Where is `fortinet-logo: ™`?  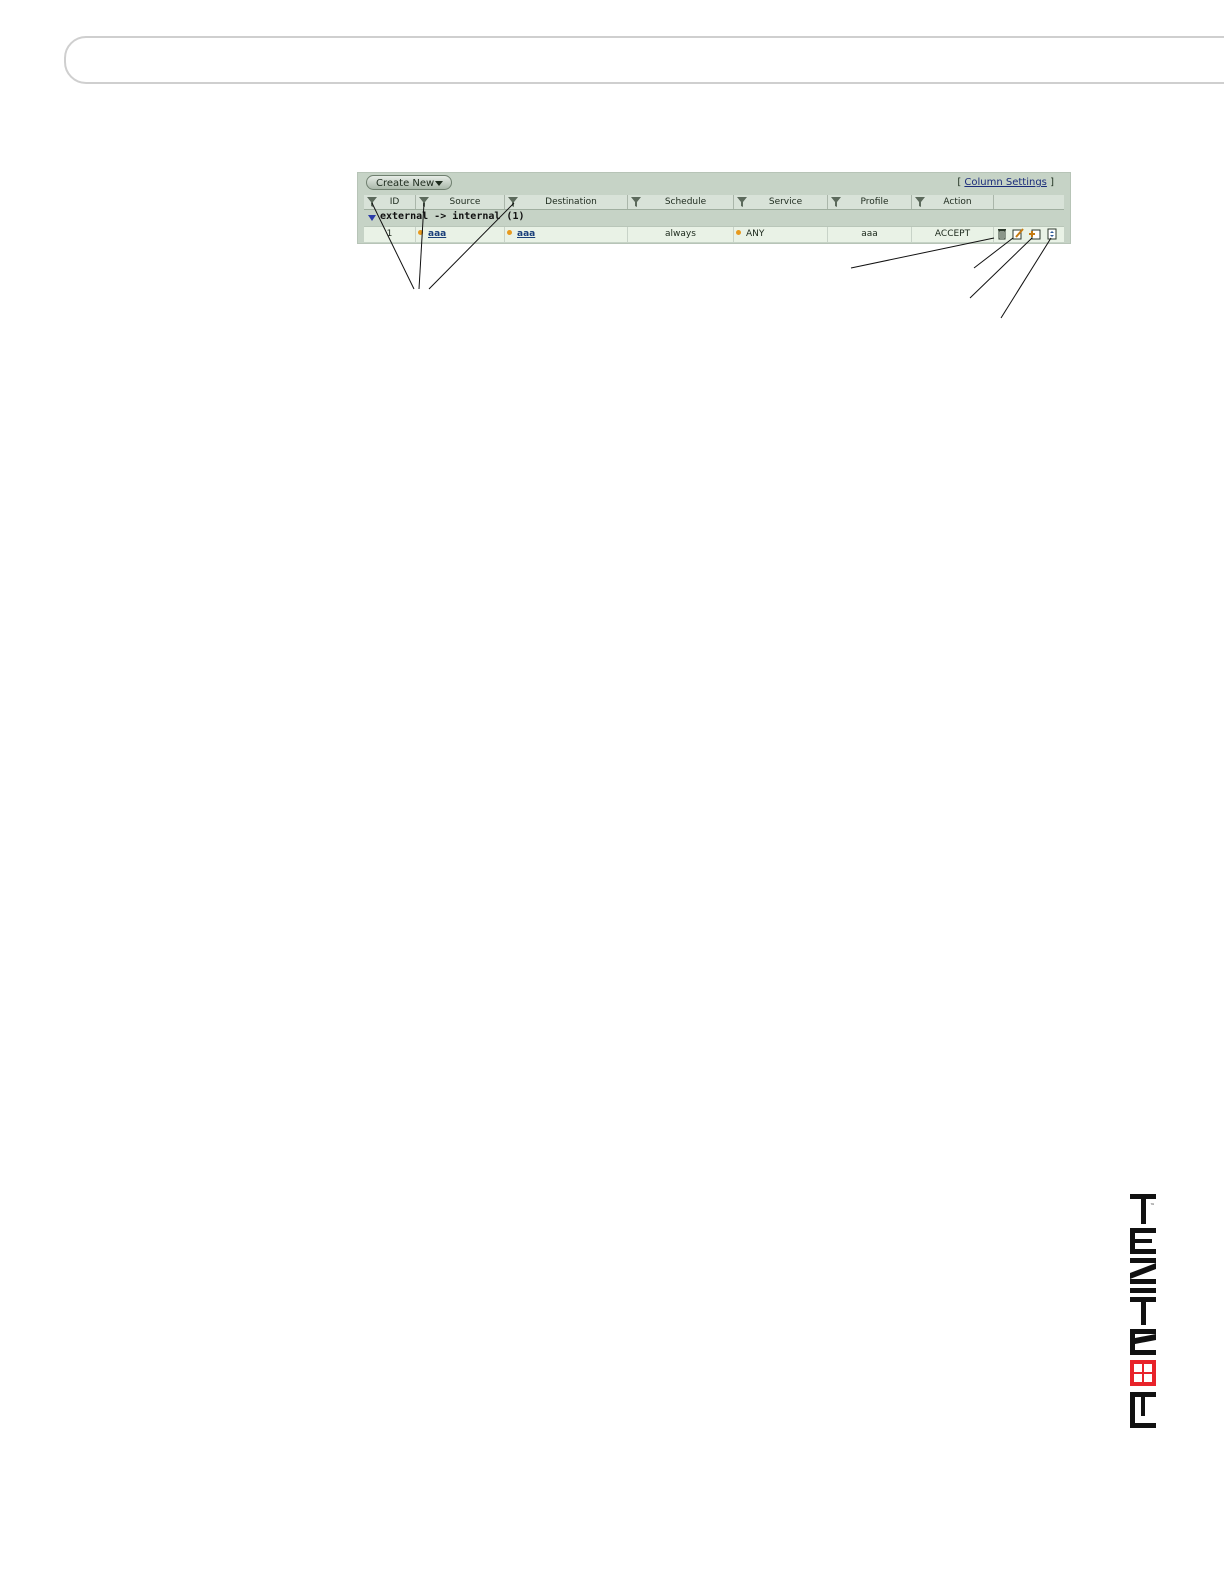
fortinet-logo: ™ is located at coordinates (1143, 1311).